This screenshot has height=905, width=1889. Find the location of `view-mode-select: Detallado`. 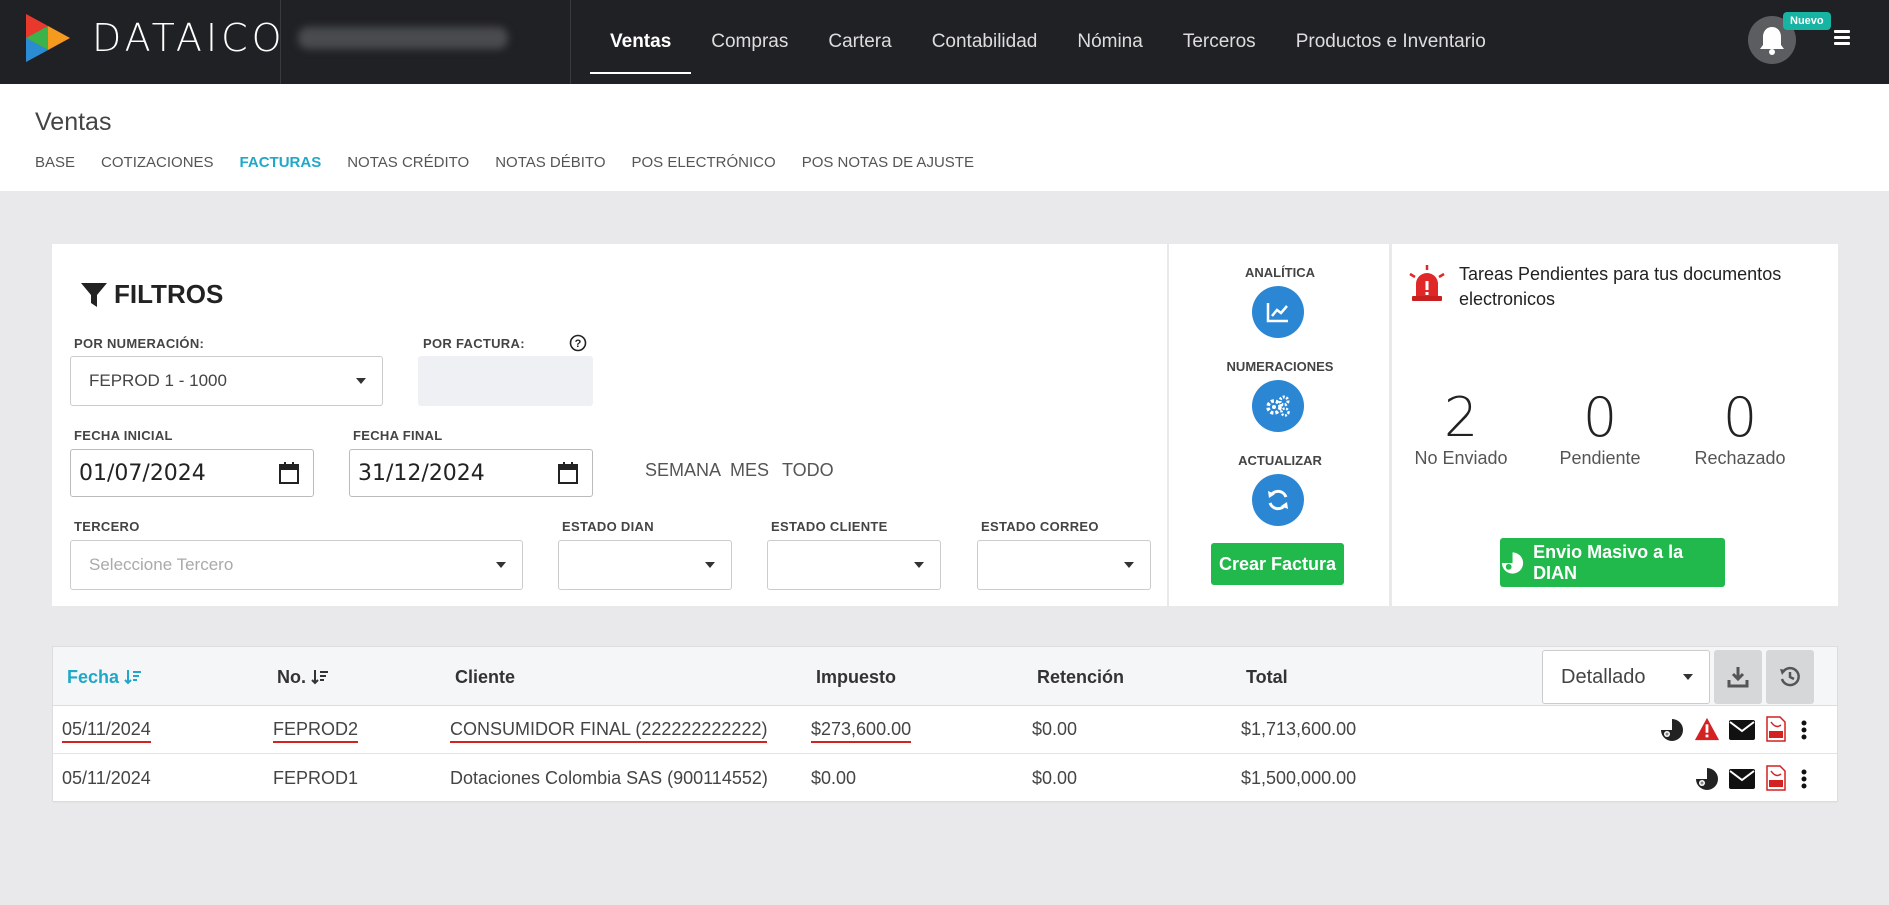

view-mode-select: Detallado is located at coordinates (1626, 677).